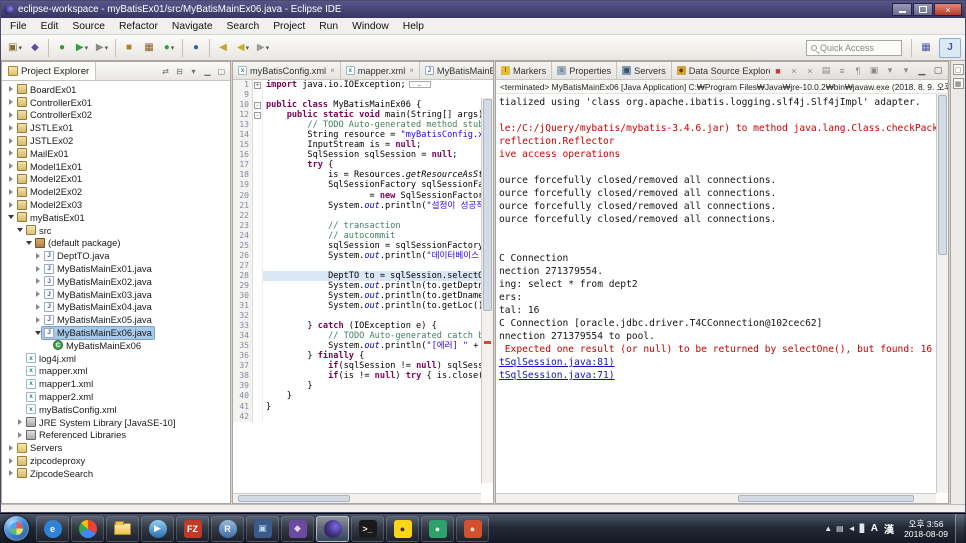  What do you see at coordinates (243, 48) in the screenshot?
I see `back-button: ◀ ▾` at bounding box center [243, 48].